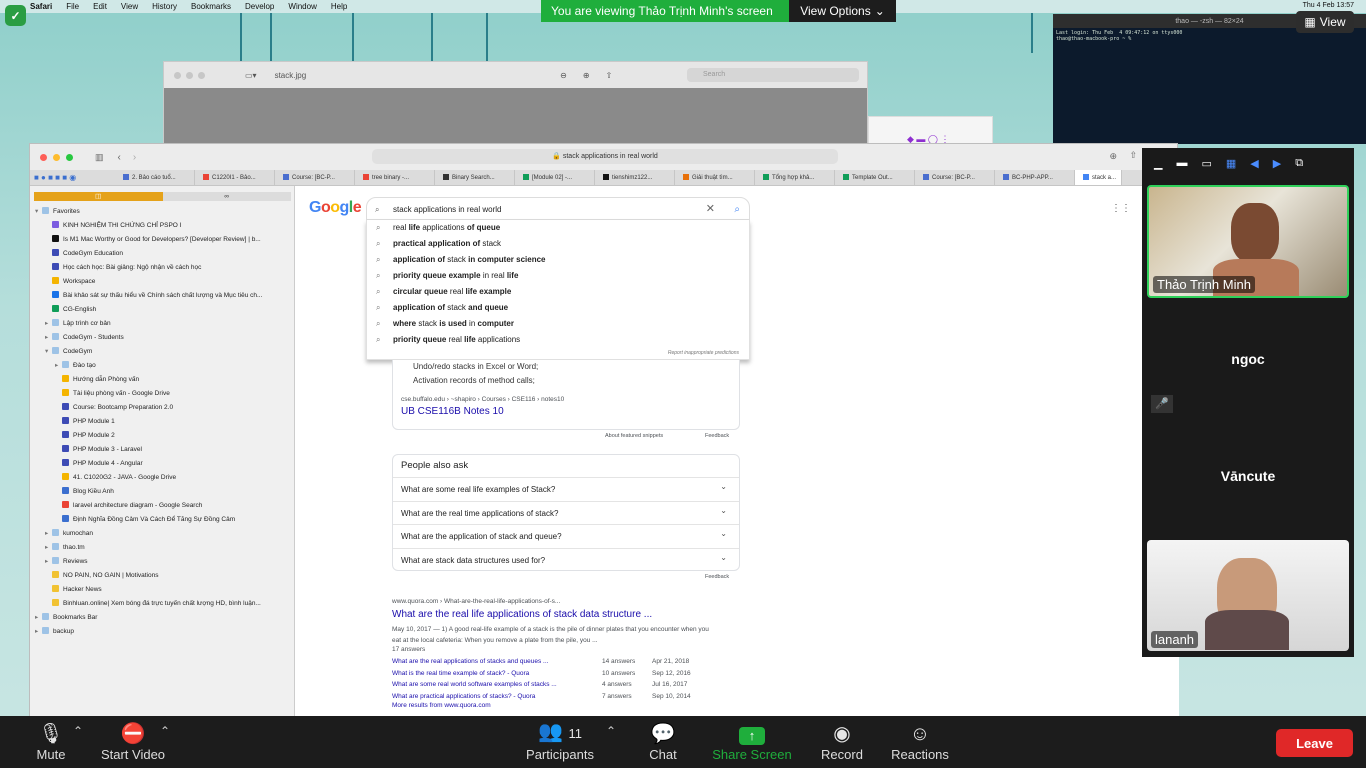 Image resolution: width=1366 pixels, height=768 pixels. I want to click on bookmark-item: Blog Kiều Anh, so click(162, 492).